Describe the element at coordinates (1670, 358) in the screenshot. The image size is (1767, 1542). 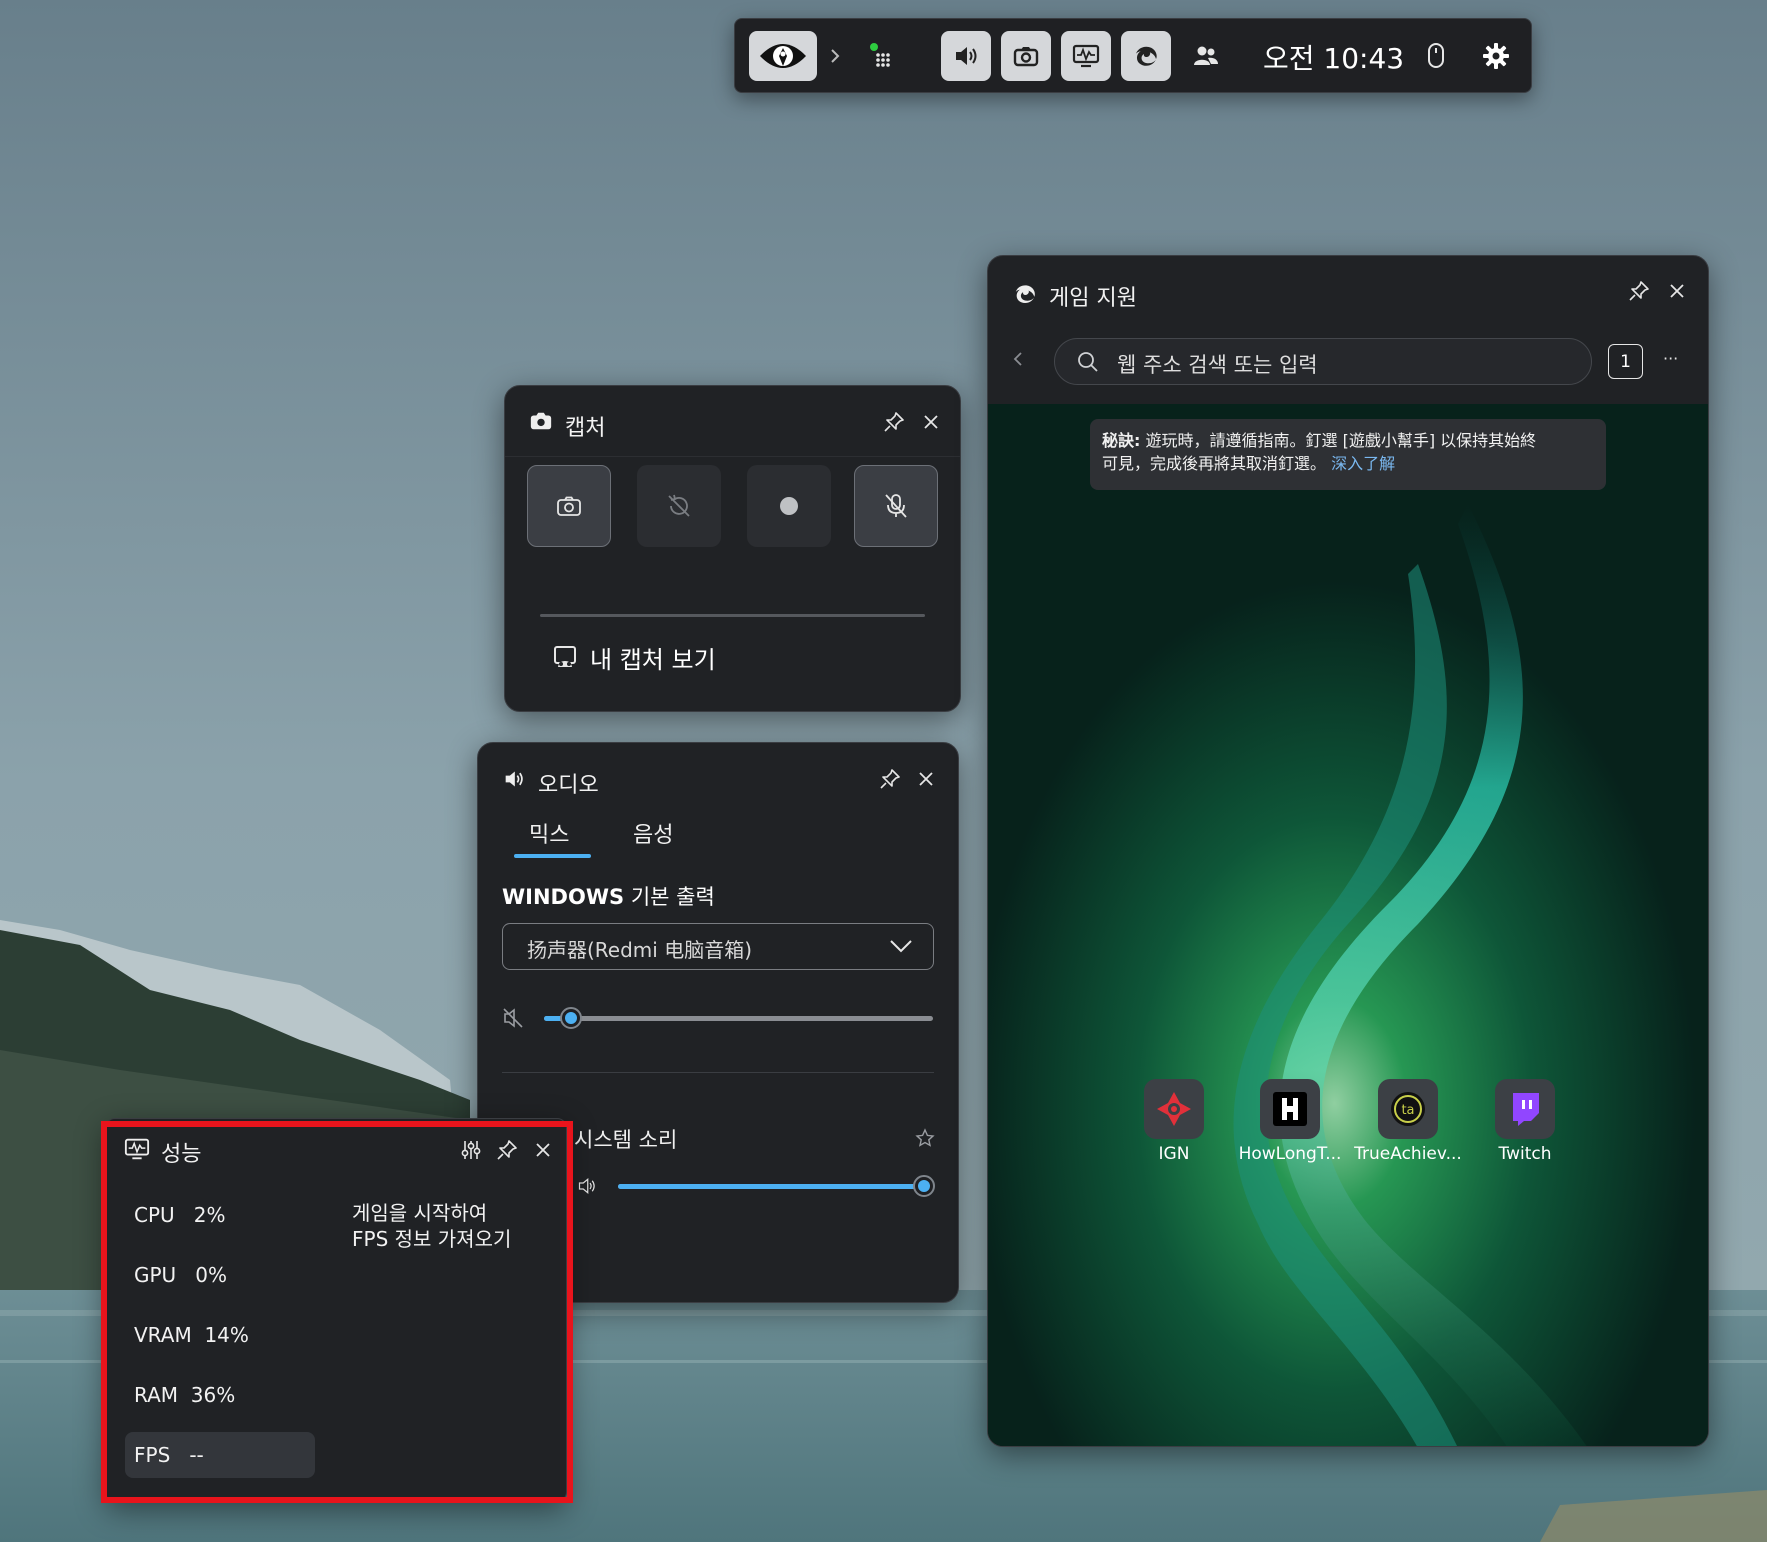
I see `more-options-button: ···` at that location.